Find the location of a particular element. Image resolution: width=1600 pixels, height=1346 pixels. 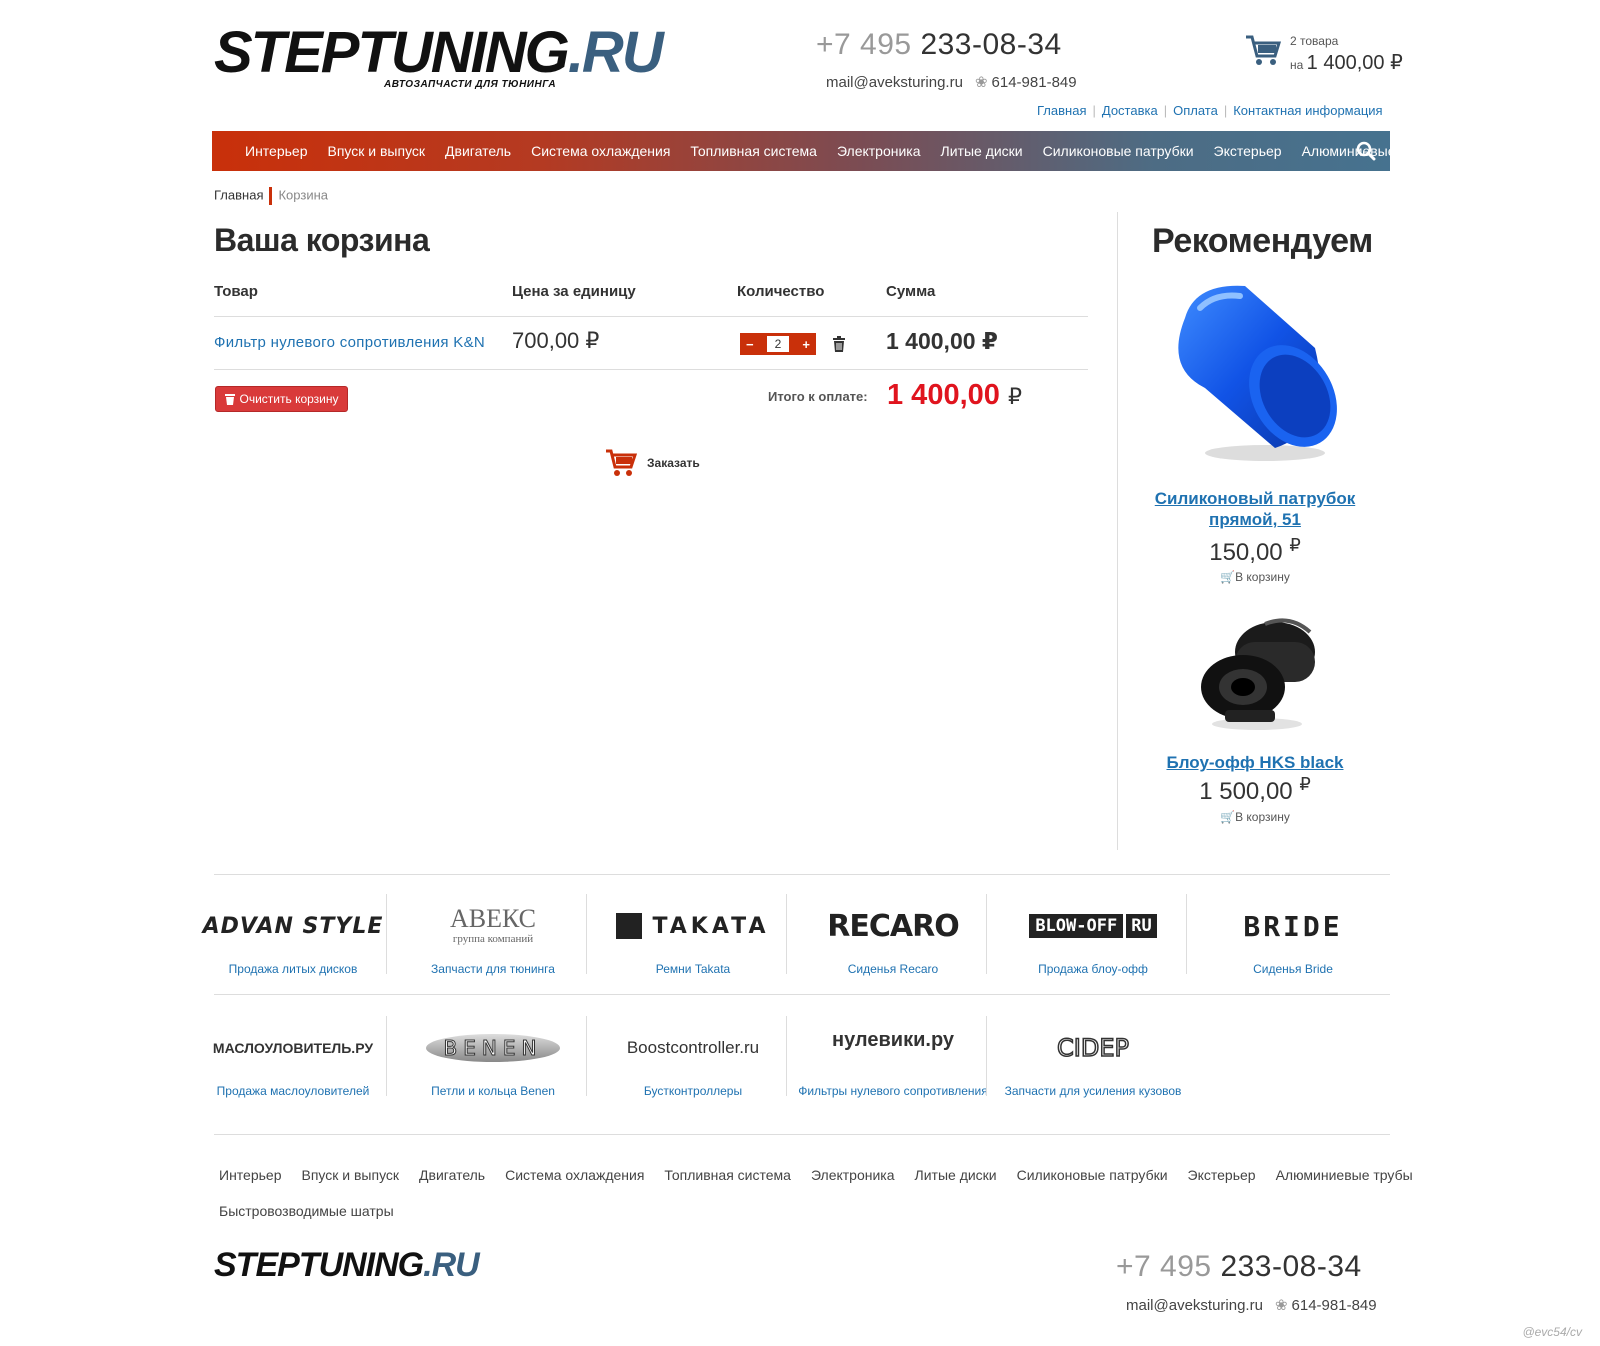

site-logo: STEPTUNING.RU is located at coordinates (439, 53).